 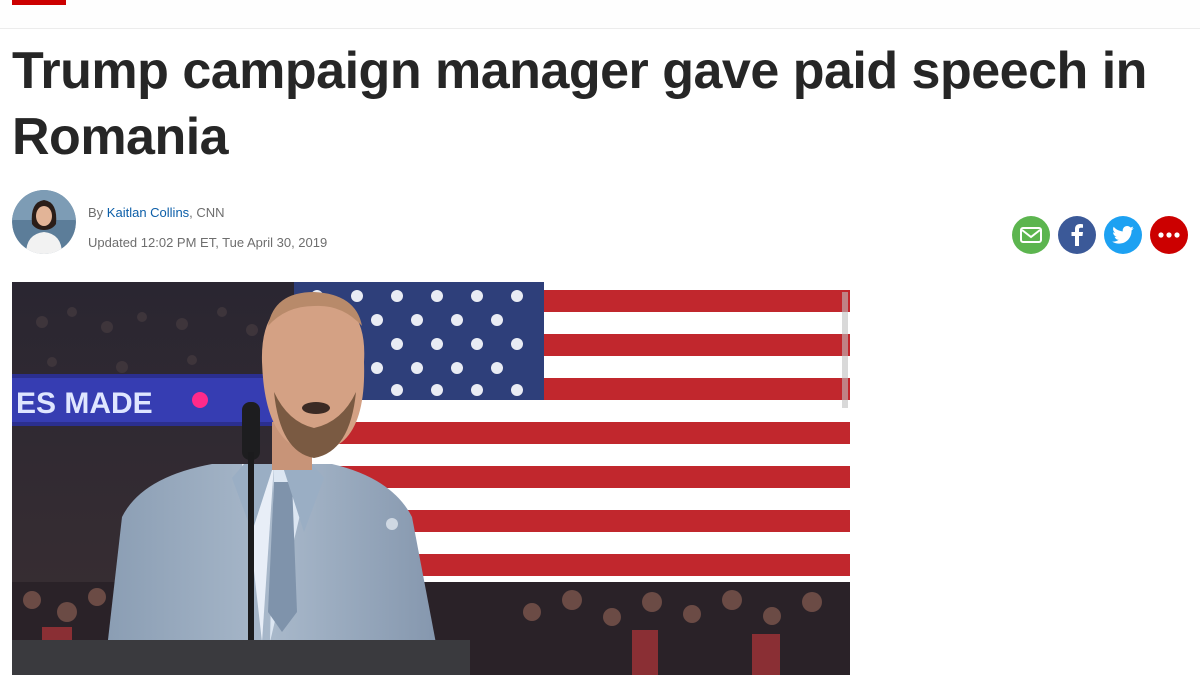 I want to click on byline: By Kaitlan Collins, CNN, so click(x=207, y=213).